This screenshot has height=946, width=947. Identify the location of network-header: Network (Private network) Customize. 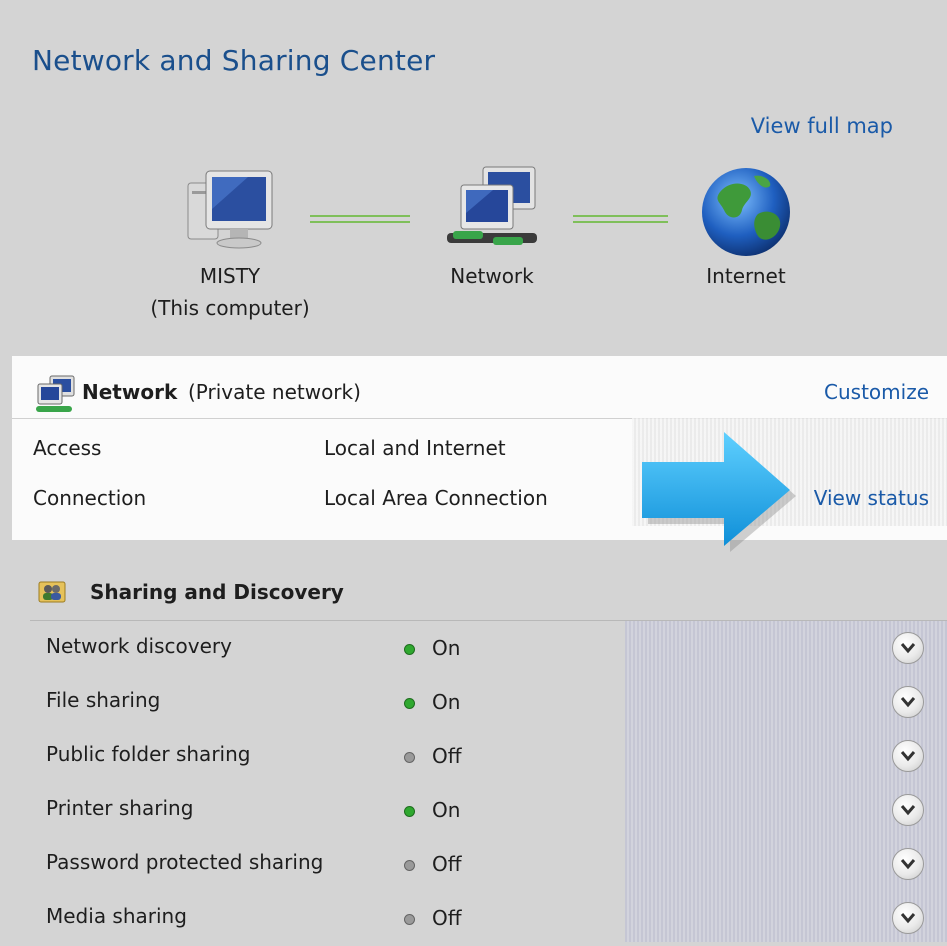
(479, 387).